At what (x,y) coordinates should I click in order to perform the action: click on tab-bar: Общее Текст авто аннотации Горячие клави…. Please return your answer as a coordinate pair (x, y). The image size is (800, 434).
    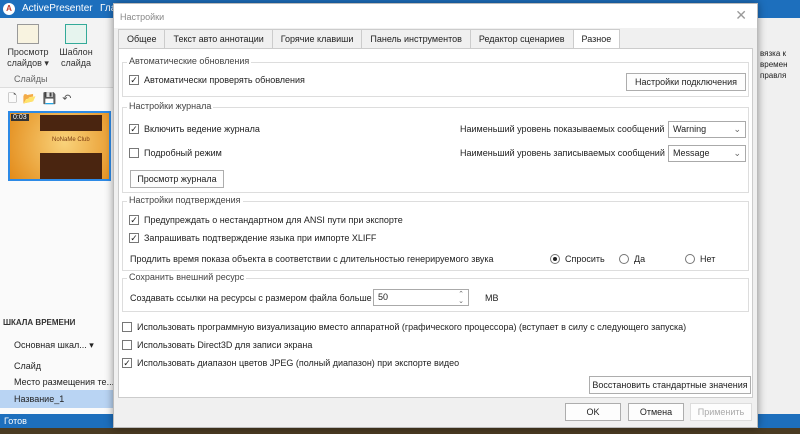
    Looking at the image, I should click on (369, 39).